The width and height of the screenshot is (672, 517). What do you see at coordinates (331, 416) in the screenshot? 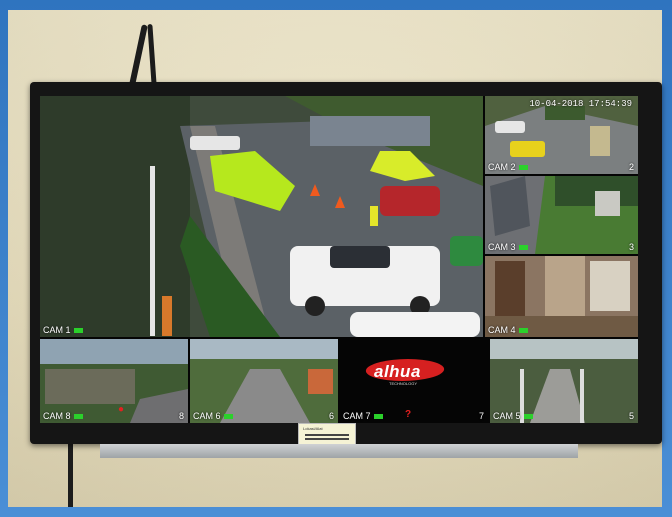
I see `camera-number: 6` at bounding box center [331, 416].